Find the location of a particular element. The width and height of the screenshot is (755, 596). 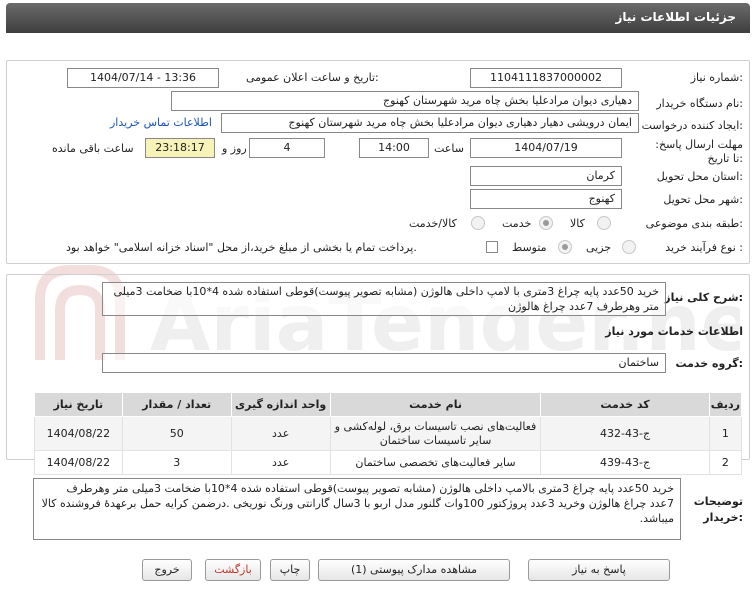

category-label: طبقه بندی موضوعی: is located at coordinates (694, 223).